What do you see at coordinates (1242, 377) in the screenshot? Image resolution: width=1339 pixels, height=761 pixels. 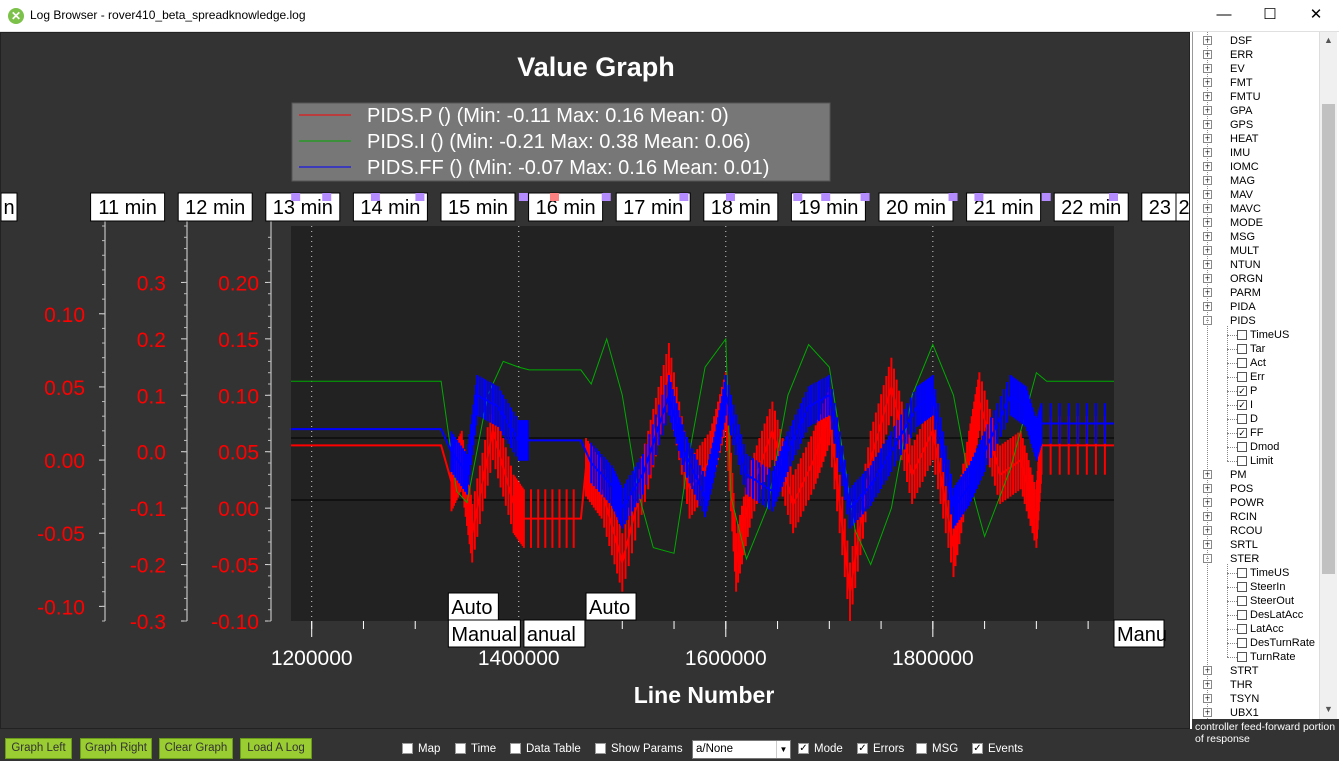 I see `field-checkbox-err` at bounding box center [1242, 377].